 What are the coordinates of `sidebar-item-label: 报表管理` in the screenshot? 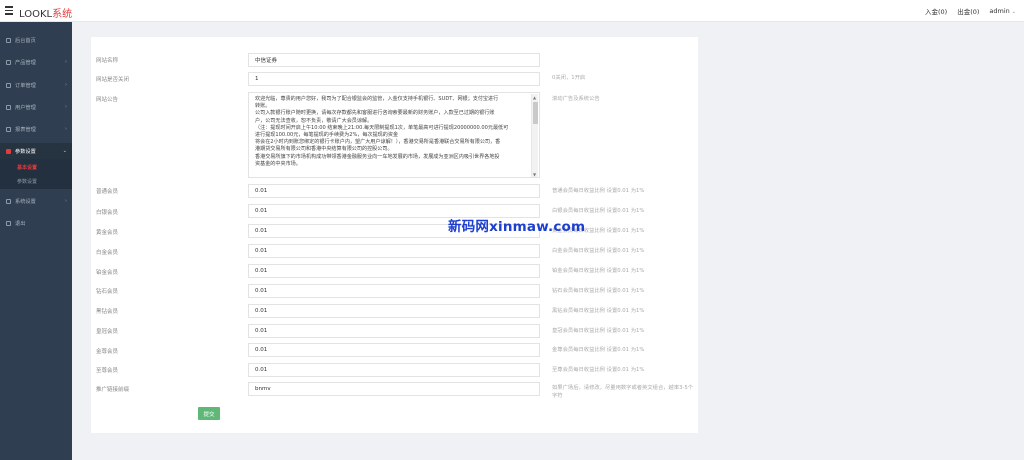 It's located at (25, 129).